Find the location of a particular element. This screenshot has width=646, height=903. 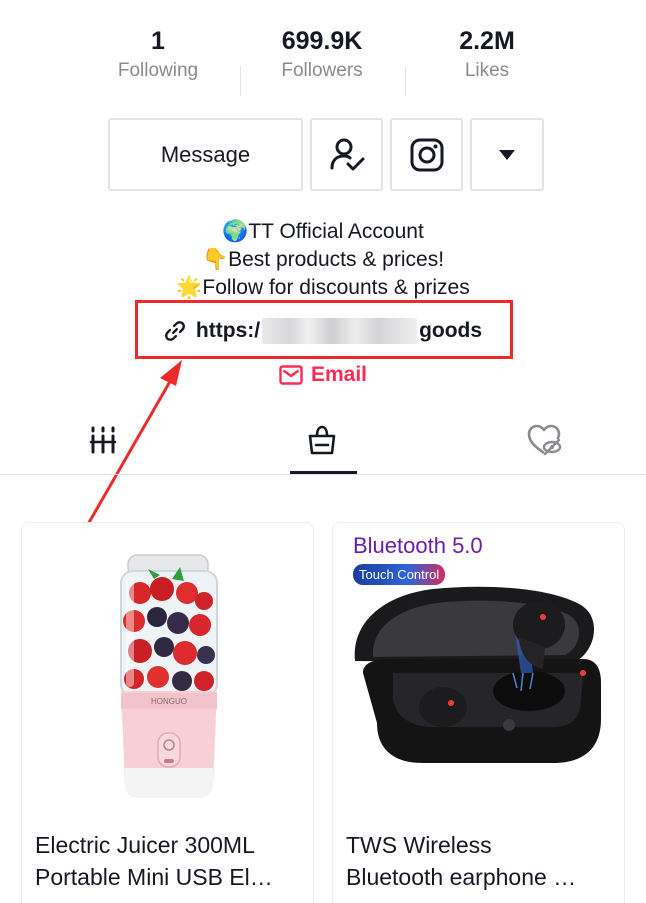

email-label: Email is located at coordinates (339, 374).